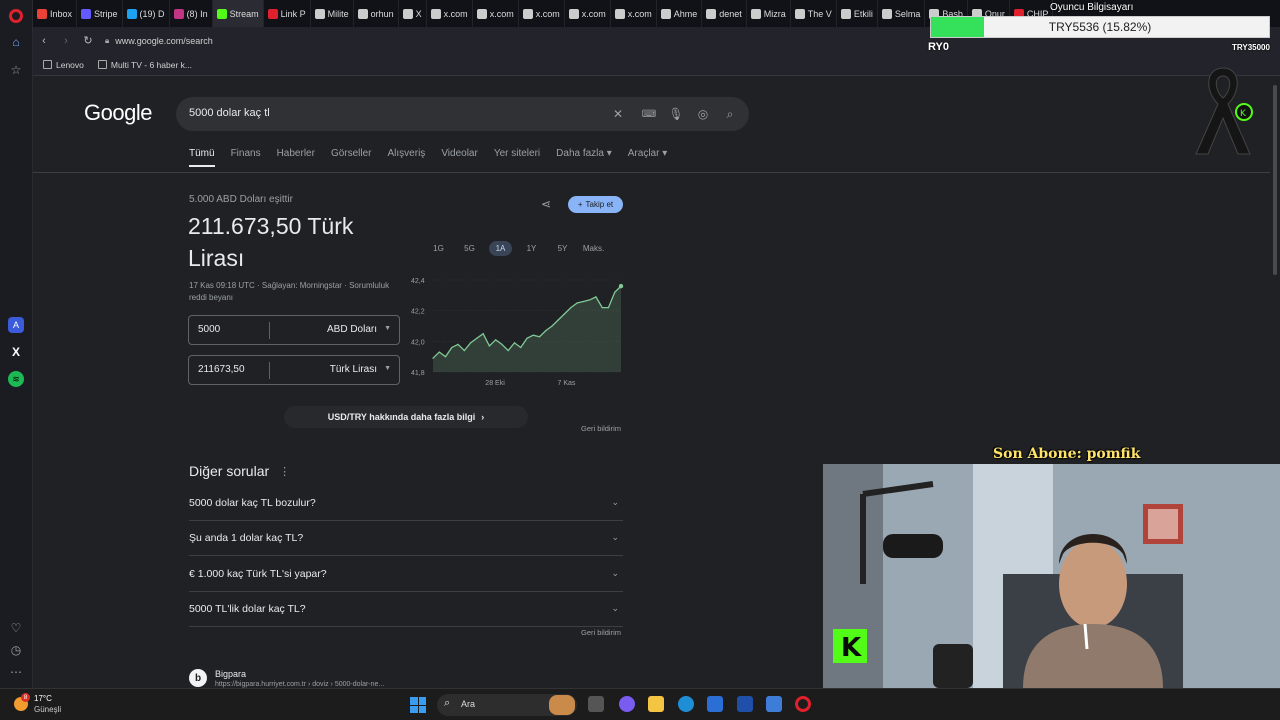  I want to click on search-tab: Finans, so click(246, 157).